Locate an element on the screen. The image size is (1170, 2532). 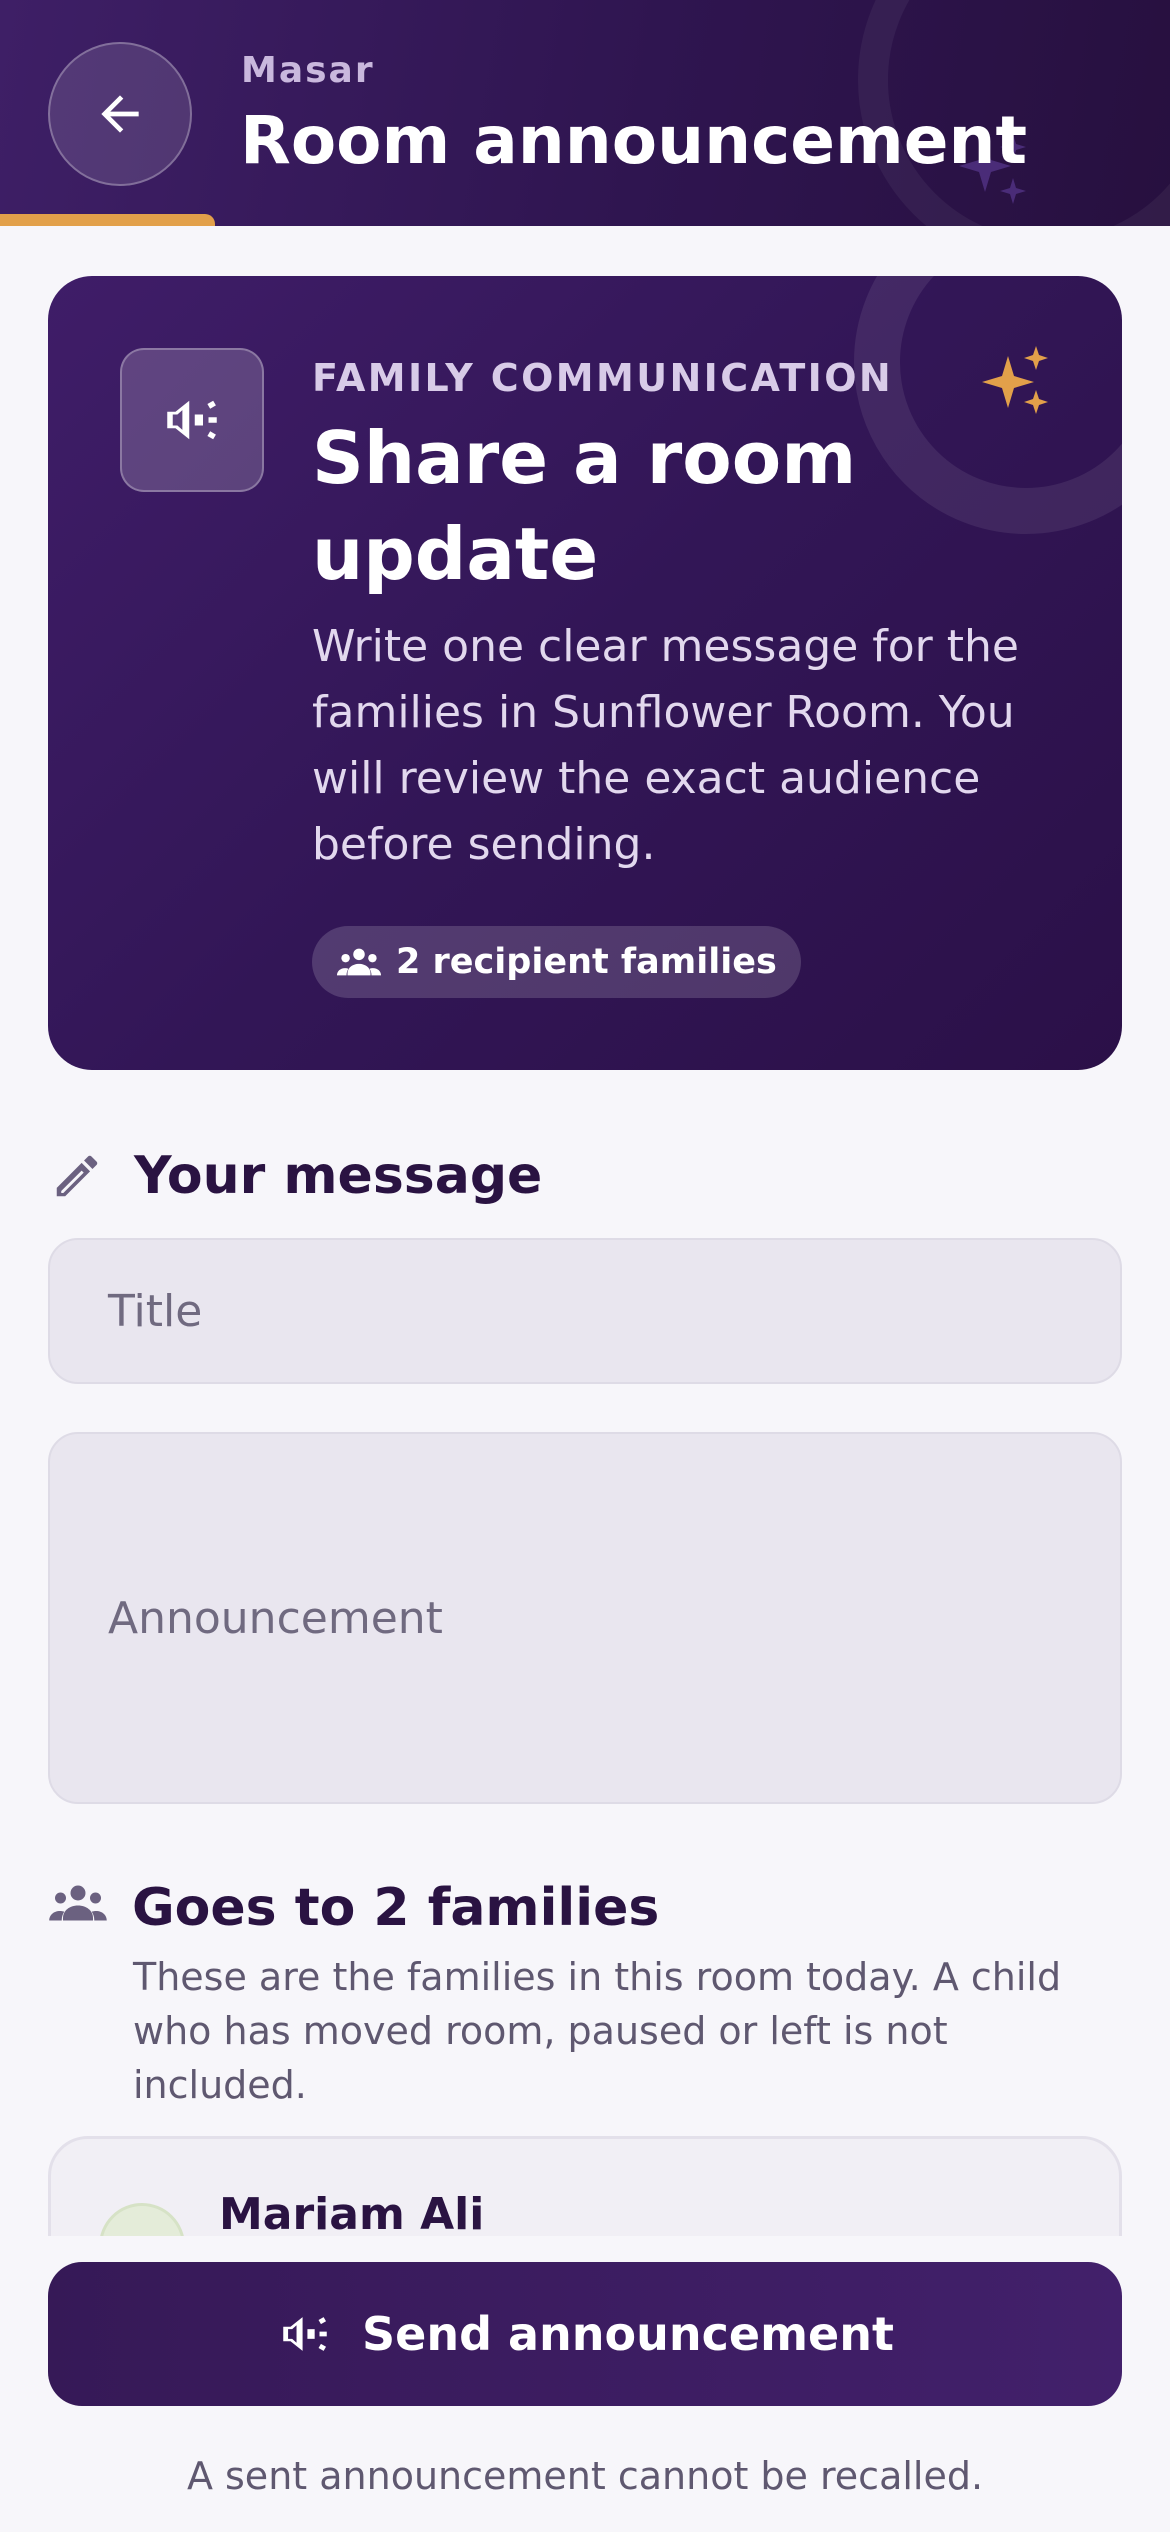
announcement-textarea: Announcement is located at coordinates (585, 1618).